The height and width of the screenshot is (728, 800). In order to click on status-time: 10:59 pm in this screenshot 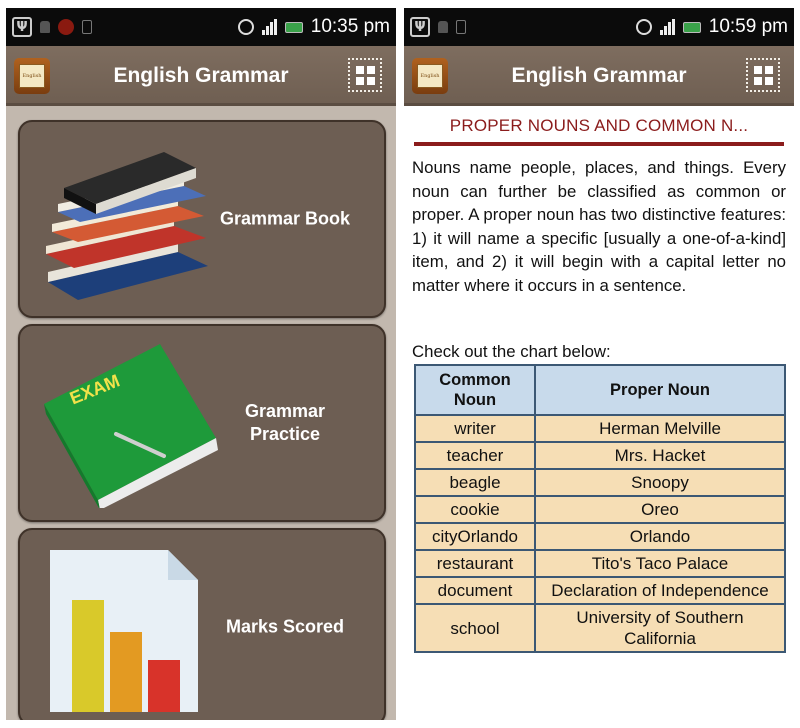, I will do `click(748, 26)`.